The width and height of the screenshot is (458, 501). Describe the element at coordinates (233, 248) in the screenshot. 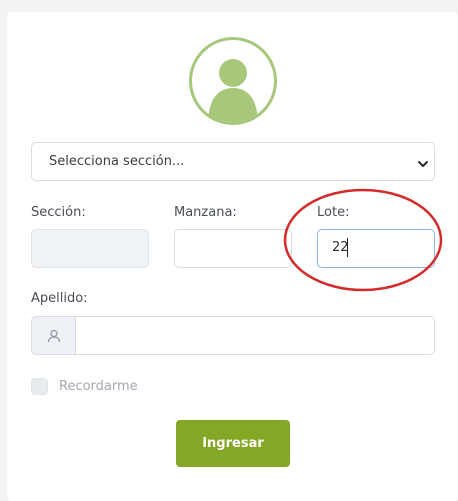

I see `manzana-field` at that location.